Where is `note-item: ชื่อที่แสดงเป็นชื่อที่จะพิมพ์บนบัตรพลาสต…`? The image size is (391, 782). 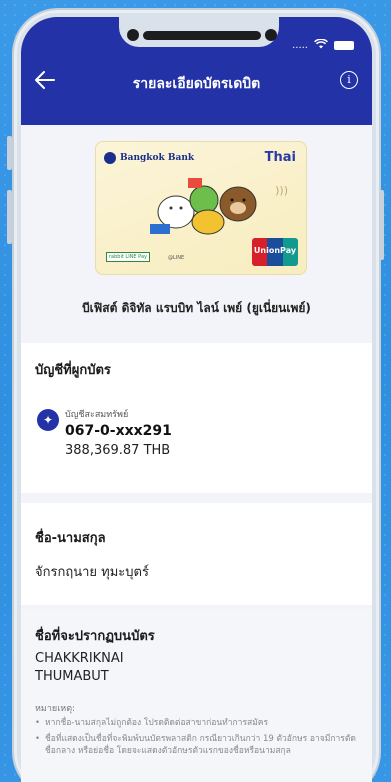
note-item: ชื่อที่แสดงเป็นชื่อที่จะพิมพ์บนบัตรพลาสต… is located at coordinates (196, 745).